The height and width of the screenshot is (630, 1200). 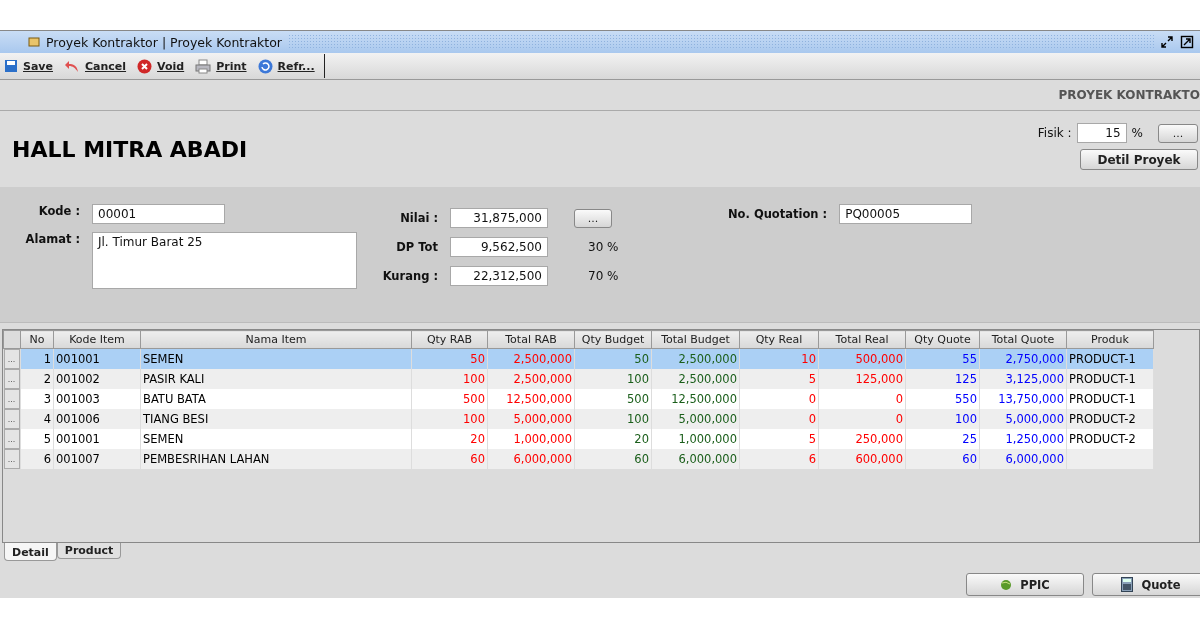 What do you see at coordinates (276, 379) in the screenshot?
I see `table-cell: PASIR KALI` at bounding box center [276, 379].